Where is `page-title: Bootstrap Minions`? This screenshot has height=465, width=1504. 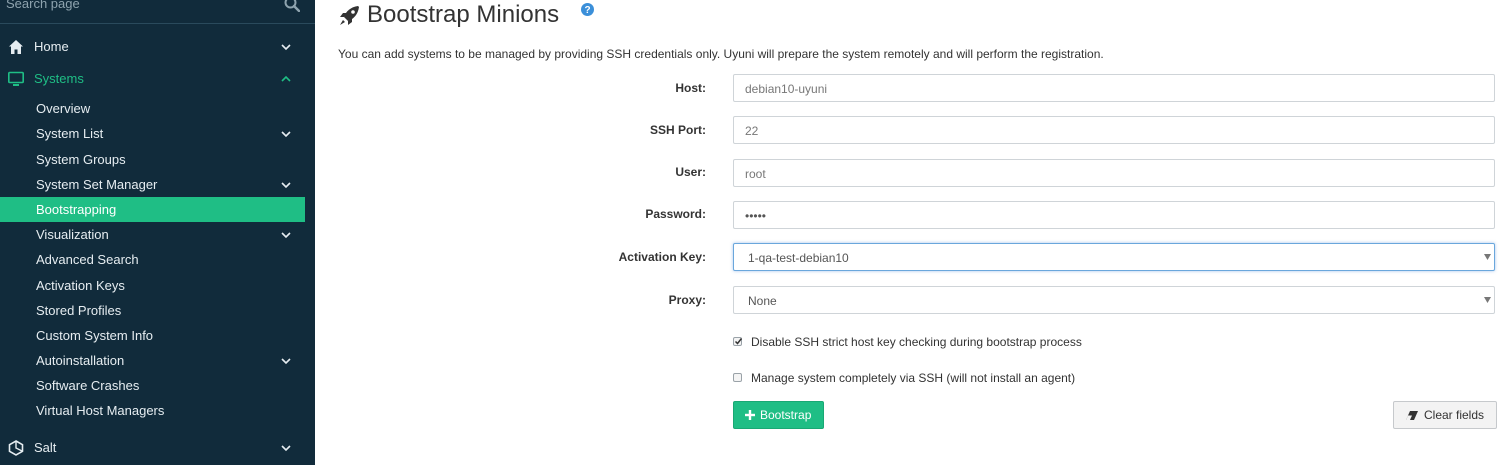 page-title: Bootstrap Minions is located at coordinates (463, 14).